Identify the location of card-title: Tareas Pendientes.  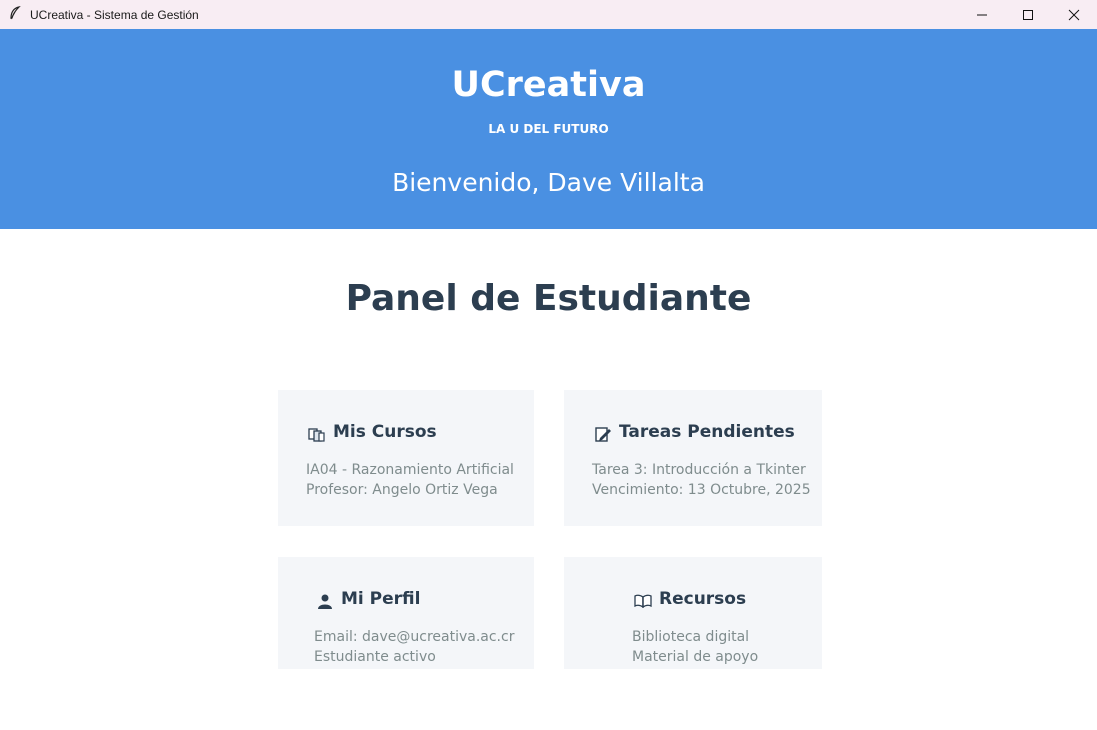
(707, 432).